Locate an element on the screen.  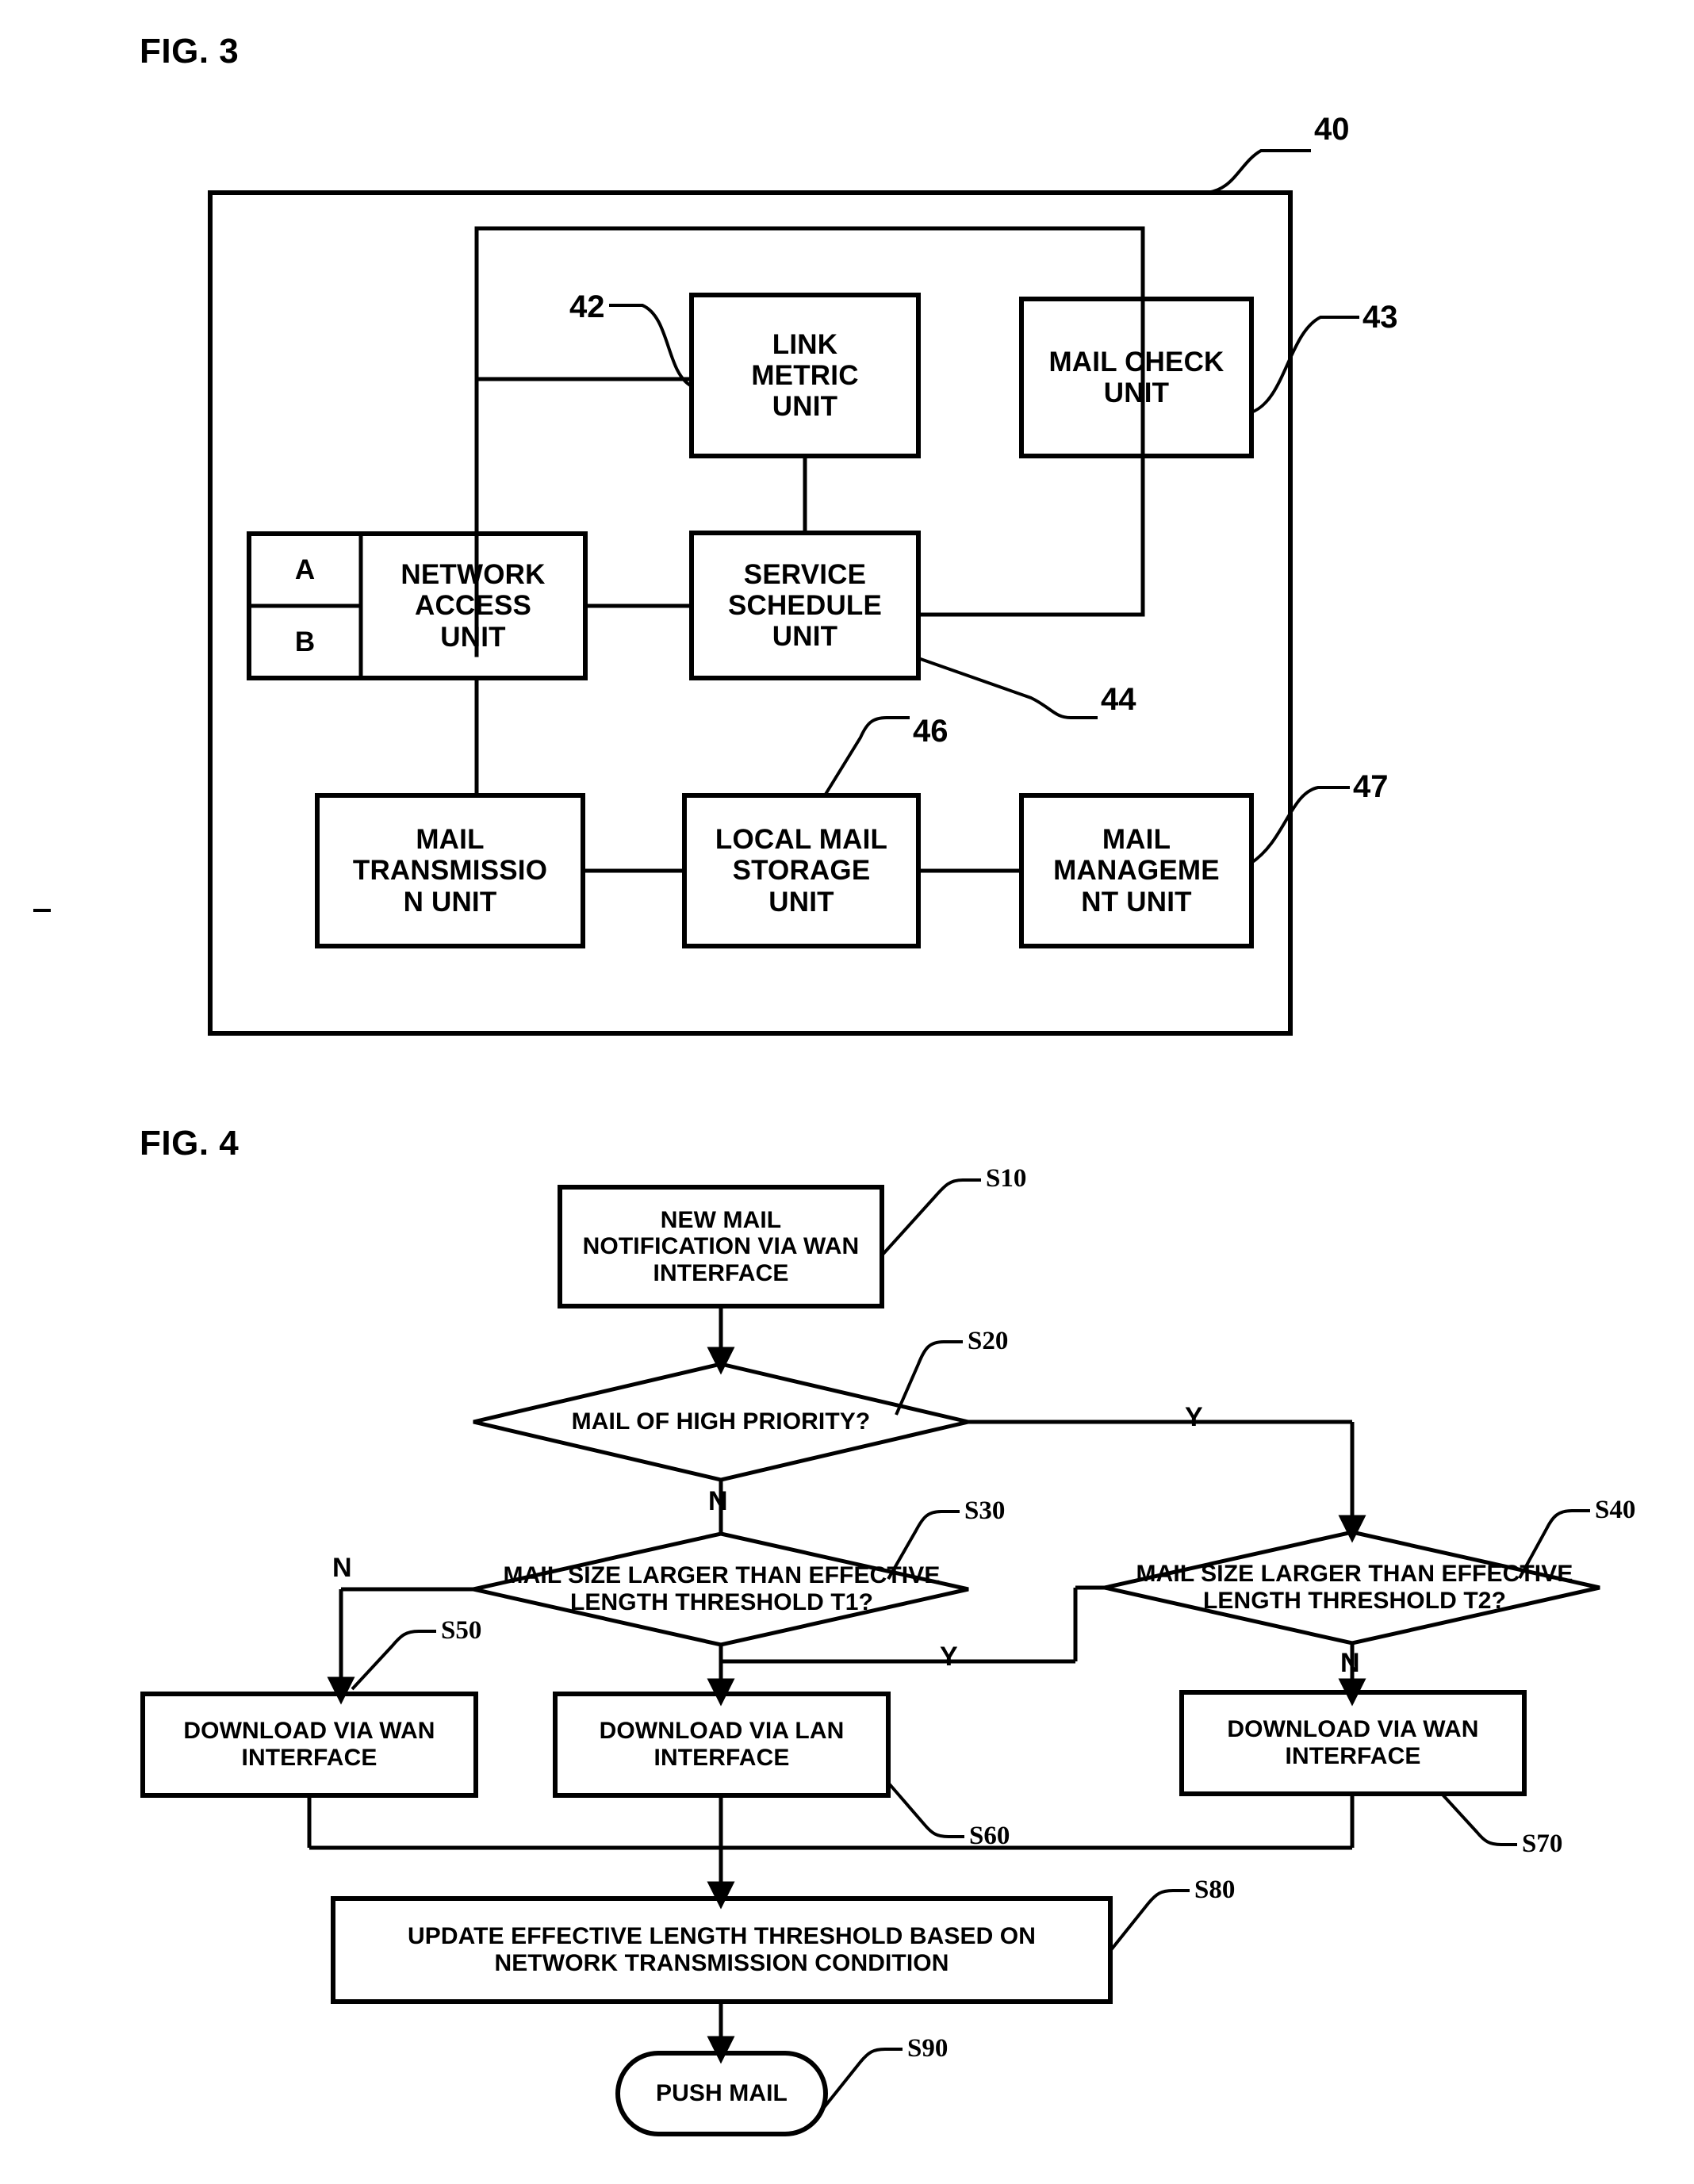
branch-label-s30-yes: Y is located at coordinates (949, 1657).